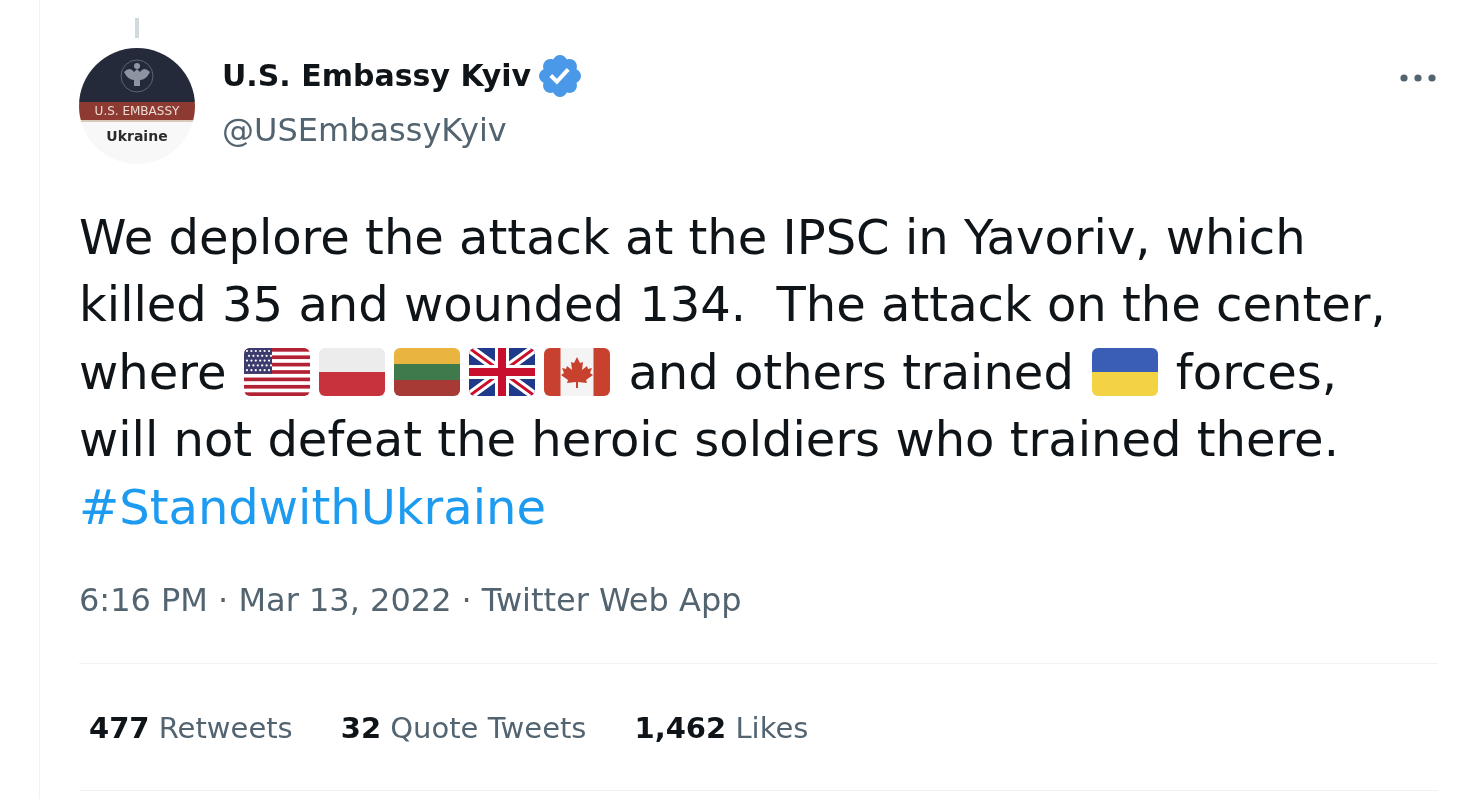 The width and height of the screenshot is (1458, 799). Describe the element at coordinates (265, 599) in the screenshot. I see `timestamp-link: 6:16 PM · Mar 13, 2022` at that location.